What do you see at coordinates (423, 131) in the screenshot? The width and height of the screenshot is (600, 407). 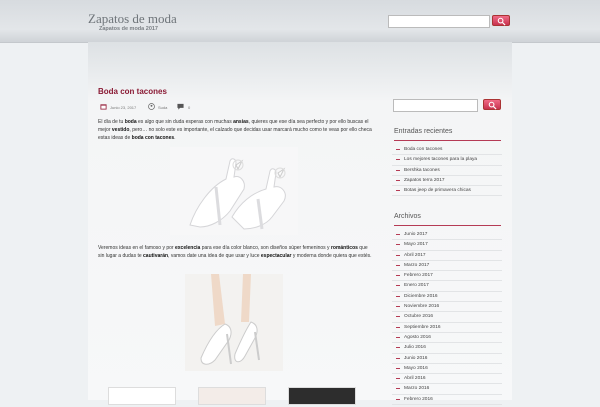 I see `recent-posts-title: Entradas recientes` at bounding box center [423, 131].